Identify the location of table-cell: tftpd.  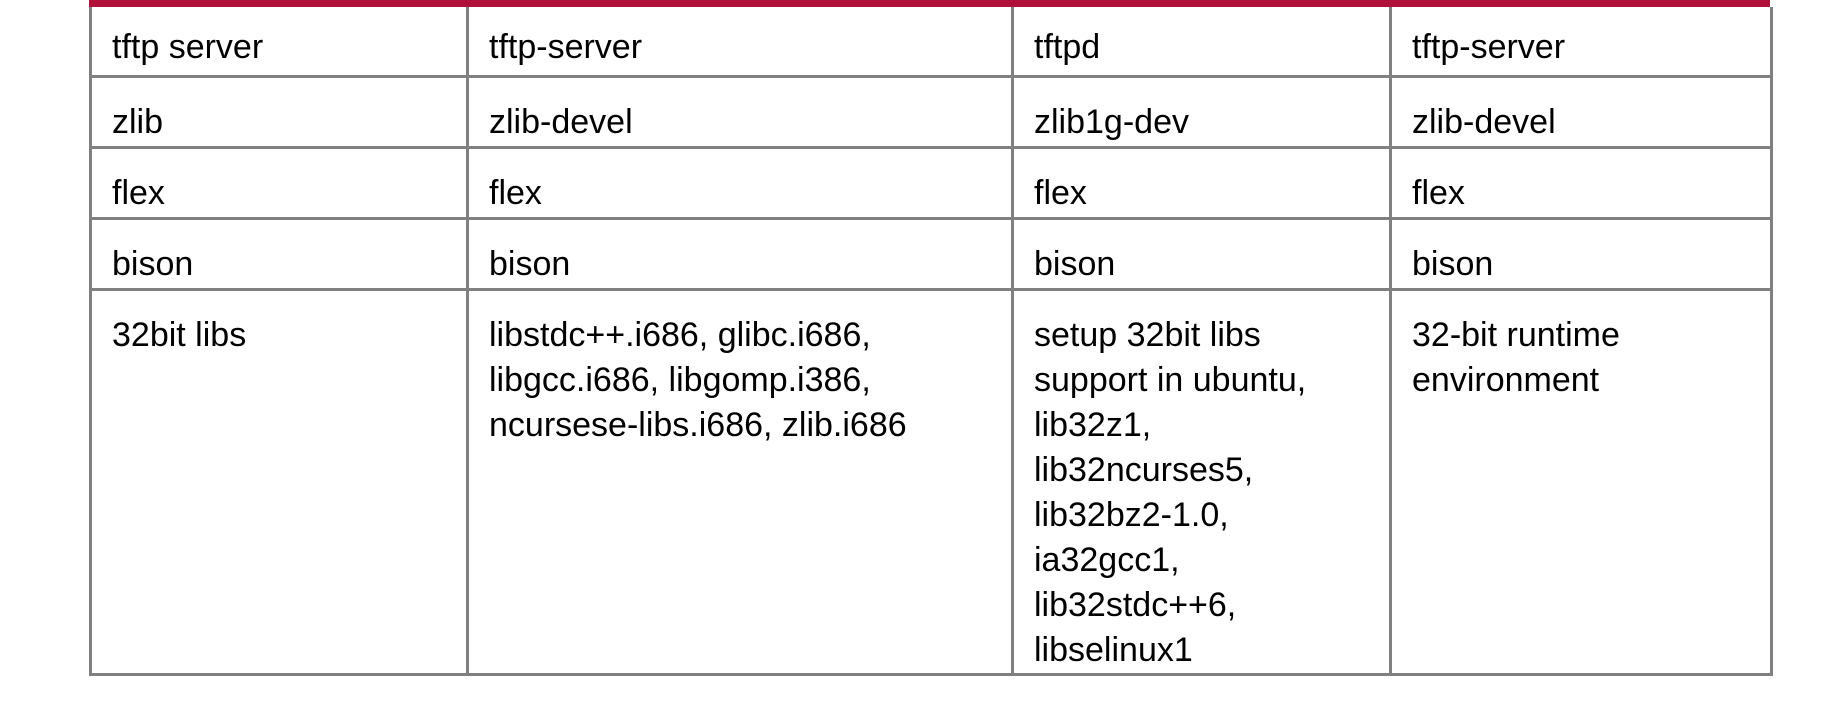
(1201, 42).